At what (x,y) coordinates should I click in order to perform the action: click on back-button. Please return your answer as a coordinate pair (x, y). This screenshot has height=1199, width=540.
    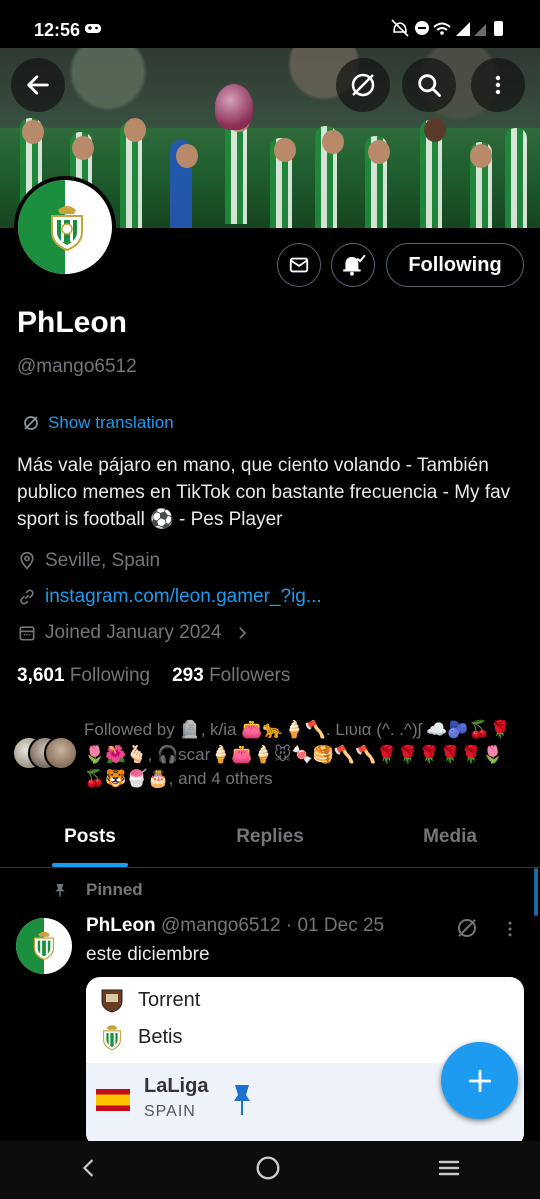
    Looking at the image, I should click on (38, 85).